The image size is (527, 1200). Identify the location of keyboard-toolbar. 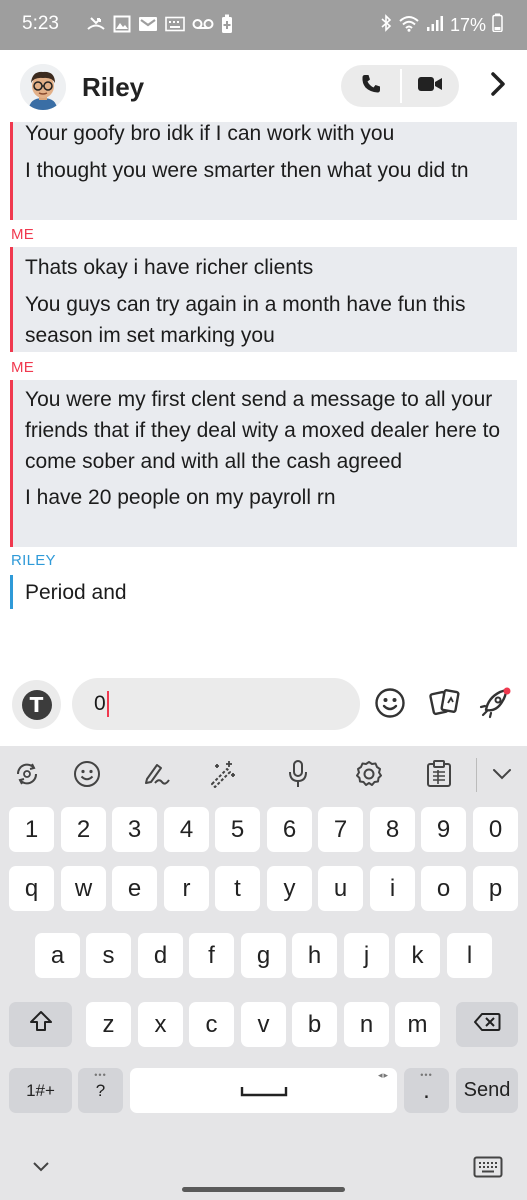
(263, 775).